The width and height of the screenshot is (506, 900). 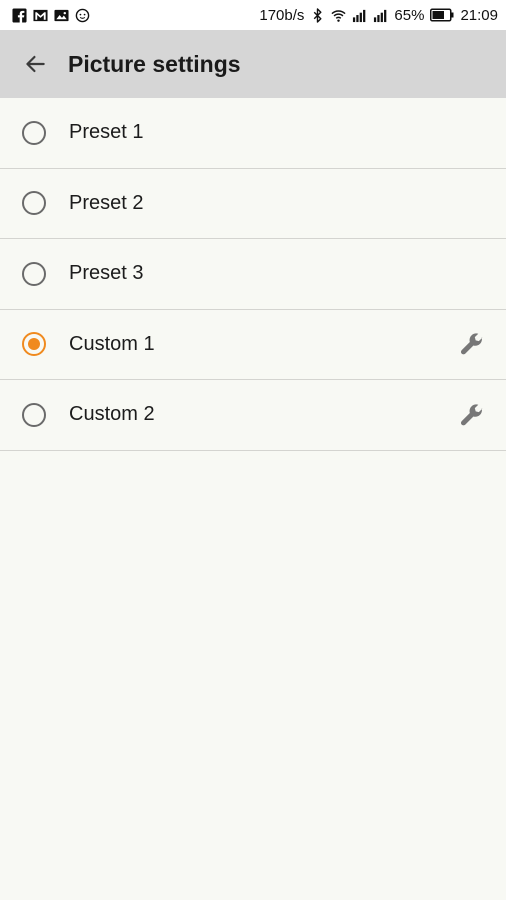 I want to click on face-icon, so click(x=82, y=15).